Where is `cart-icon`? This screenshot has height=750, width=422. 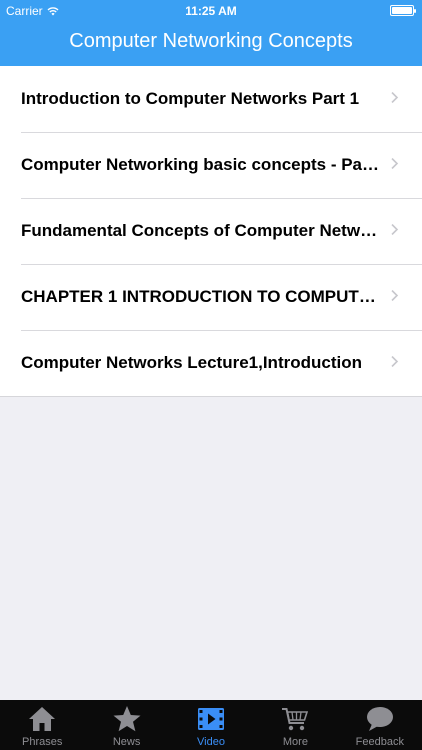 cart-icon is located at coordinates (295, 719).